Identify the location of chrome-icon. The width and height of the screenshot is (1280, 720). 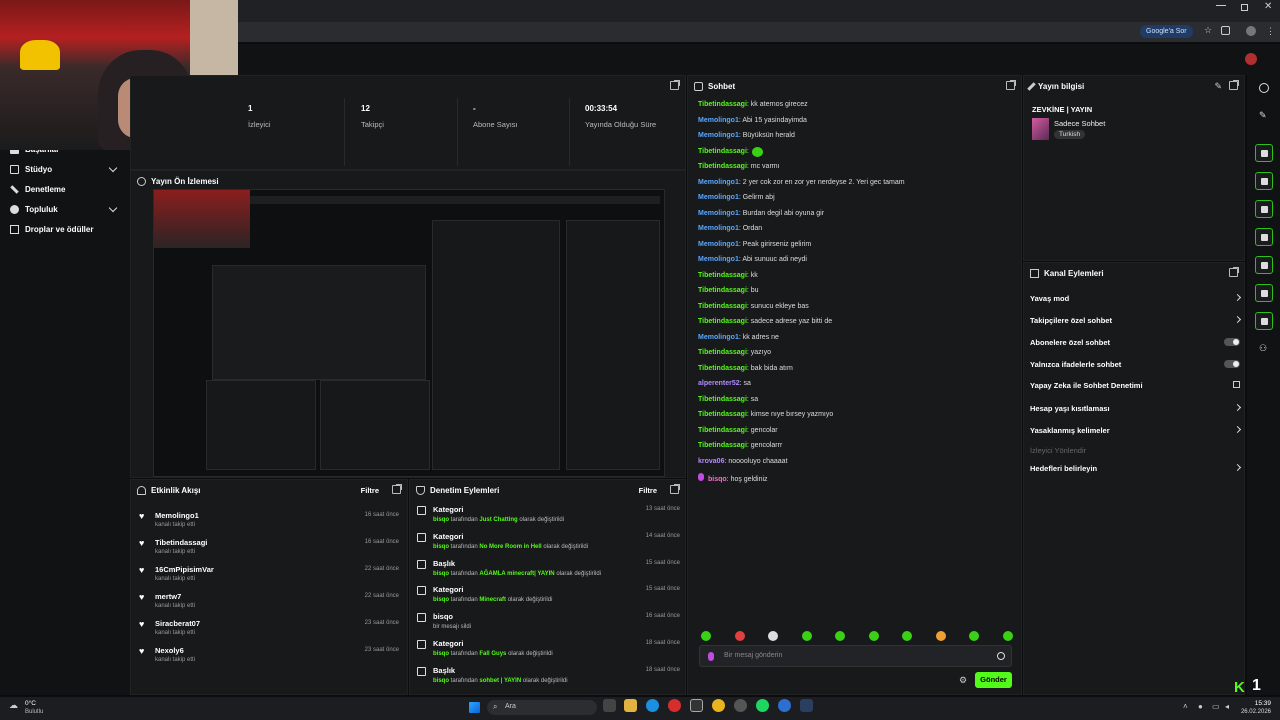
(718, 705).